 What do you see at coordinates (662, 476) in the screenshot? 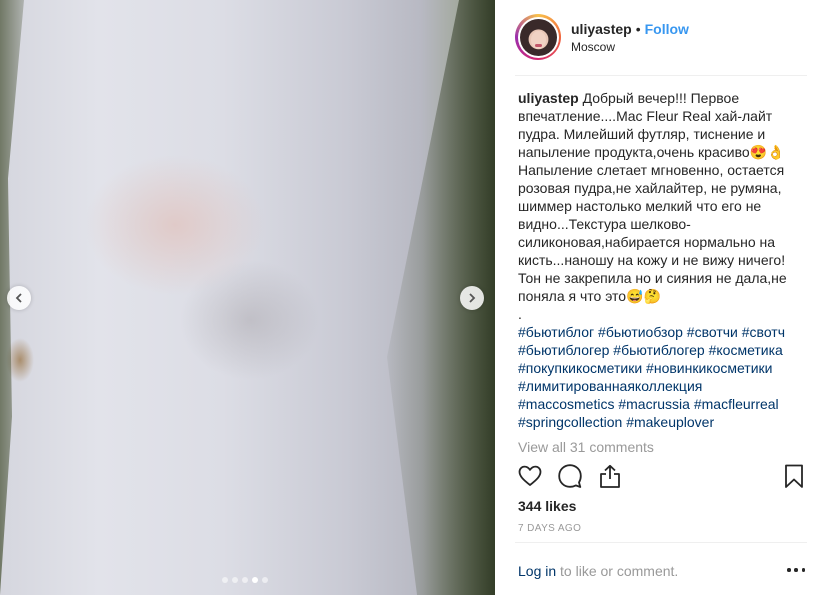
I see `action-bar` at bounding box center [662, 476].